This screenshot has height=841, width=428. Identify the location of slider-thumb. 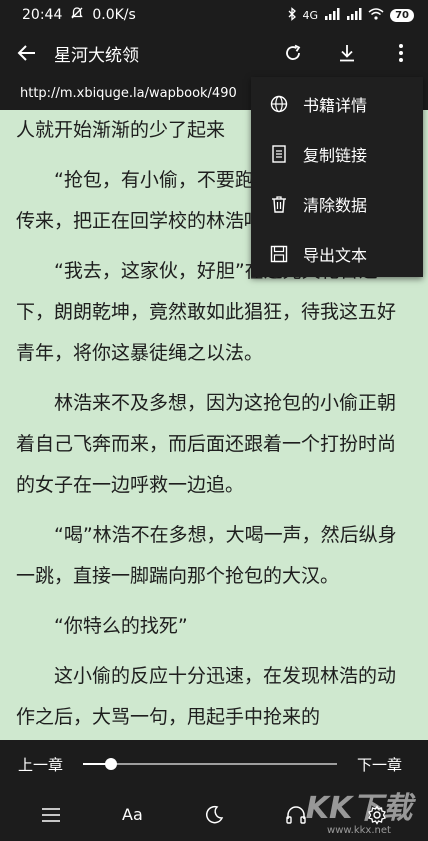
(111, 764).